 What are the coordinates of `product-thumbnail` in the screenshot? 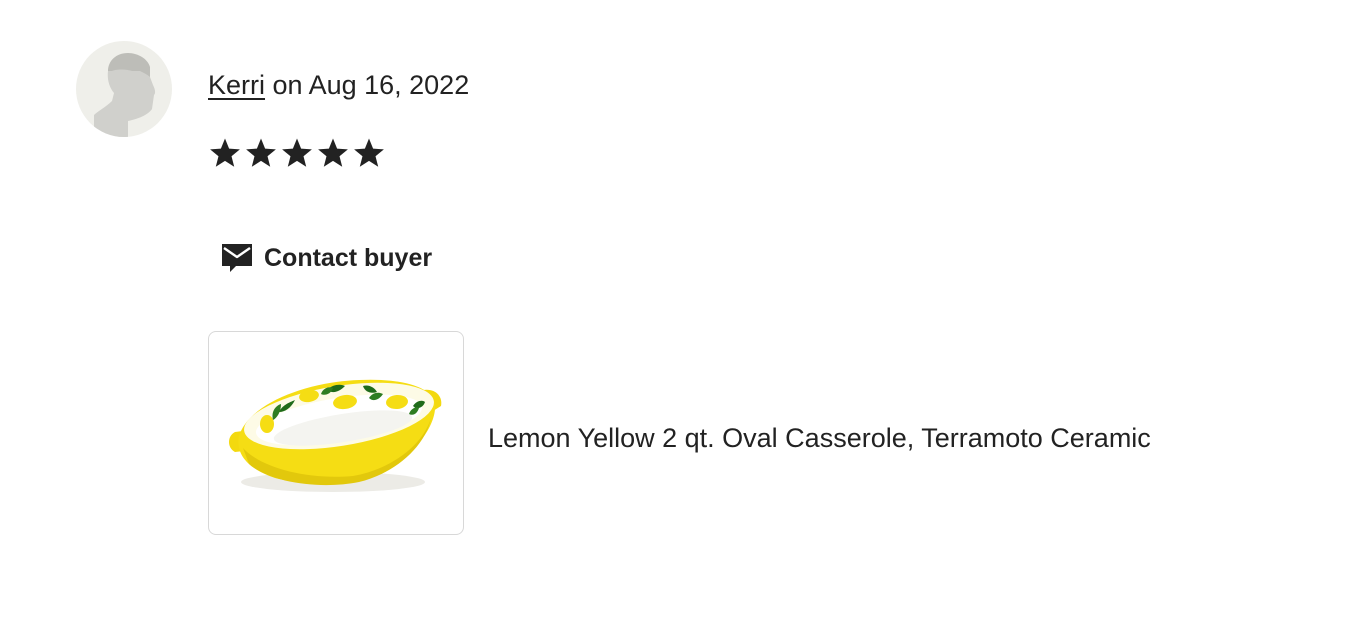 It's located at (336, 433).